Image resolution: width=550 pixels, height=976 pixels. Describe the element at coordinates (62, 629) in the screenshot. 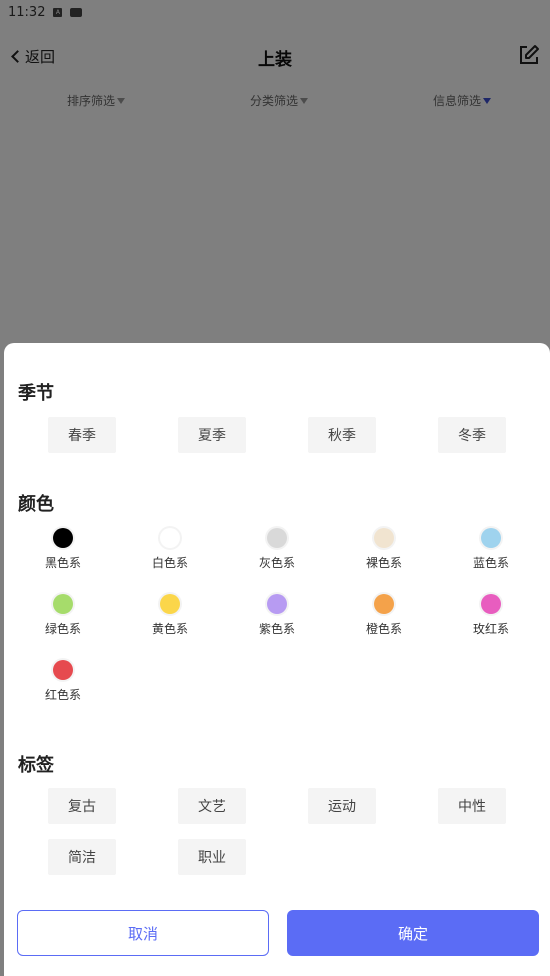

I see `color-option-label: 绿色系` at that location.